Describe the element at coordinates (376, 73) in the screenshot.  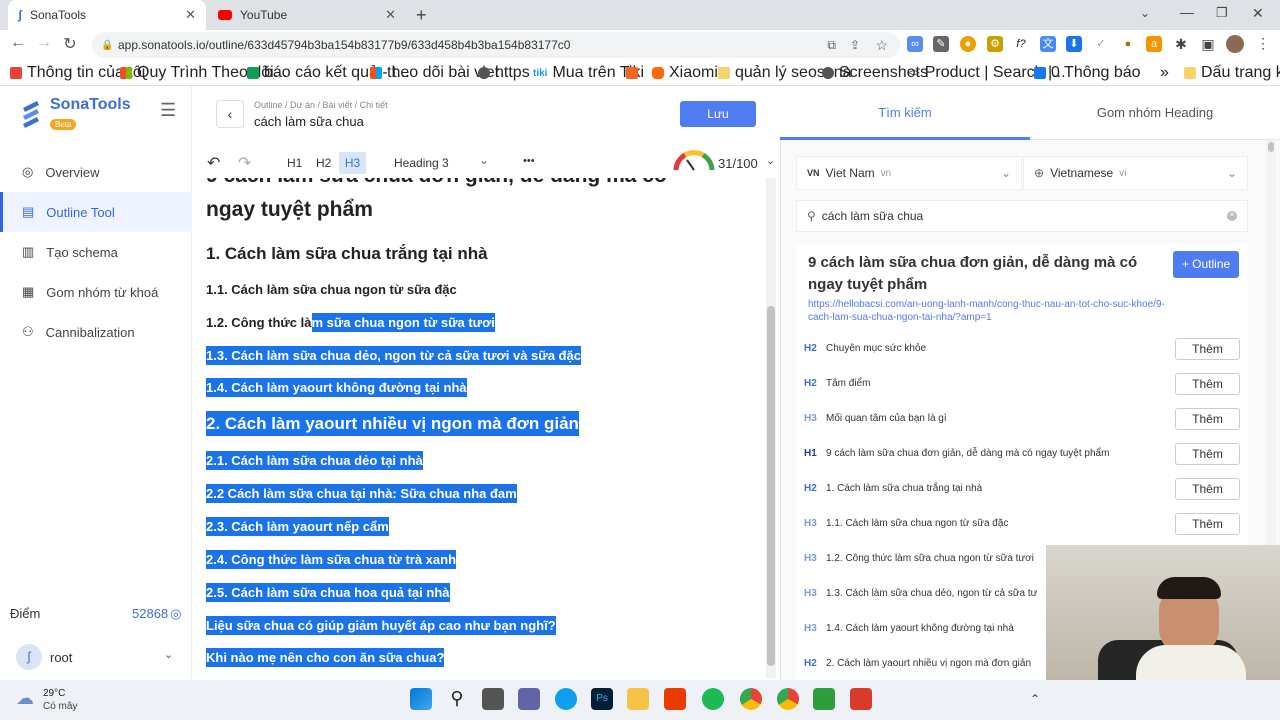
I see `microsoft-icon` at that location.